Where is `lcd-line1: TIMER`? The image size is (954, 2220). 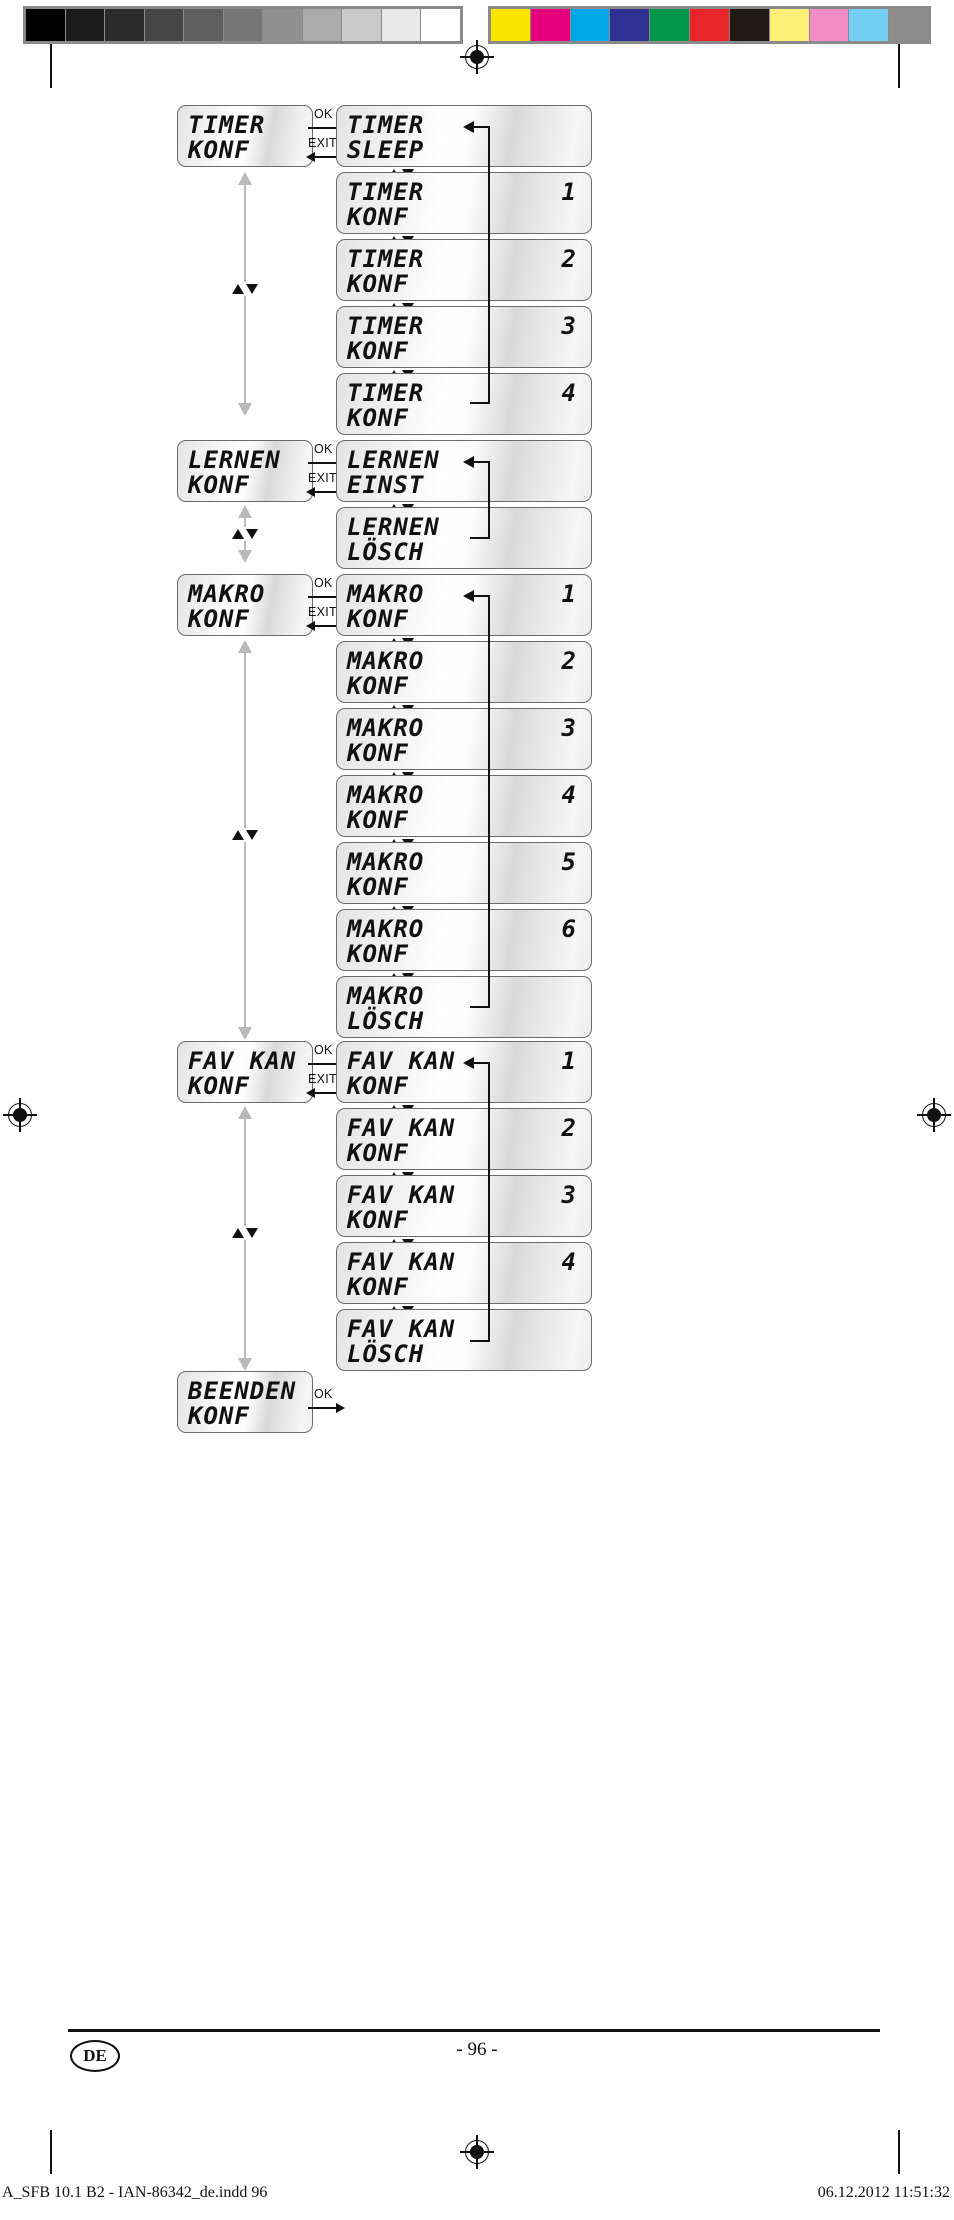 lcd-line1: TIMER is located at coordinates (227, 125).